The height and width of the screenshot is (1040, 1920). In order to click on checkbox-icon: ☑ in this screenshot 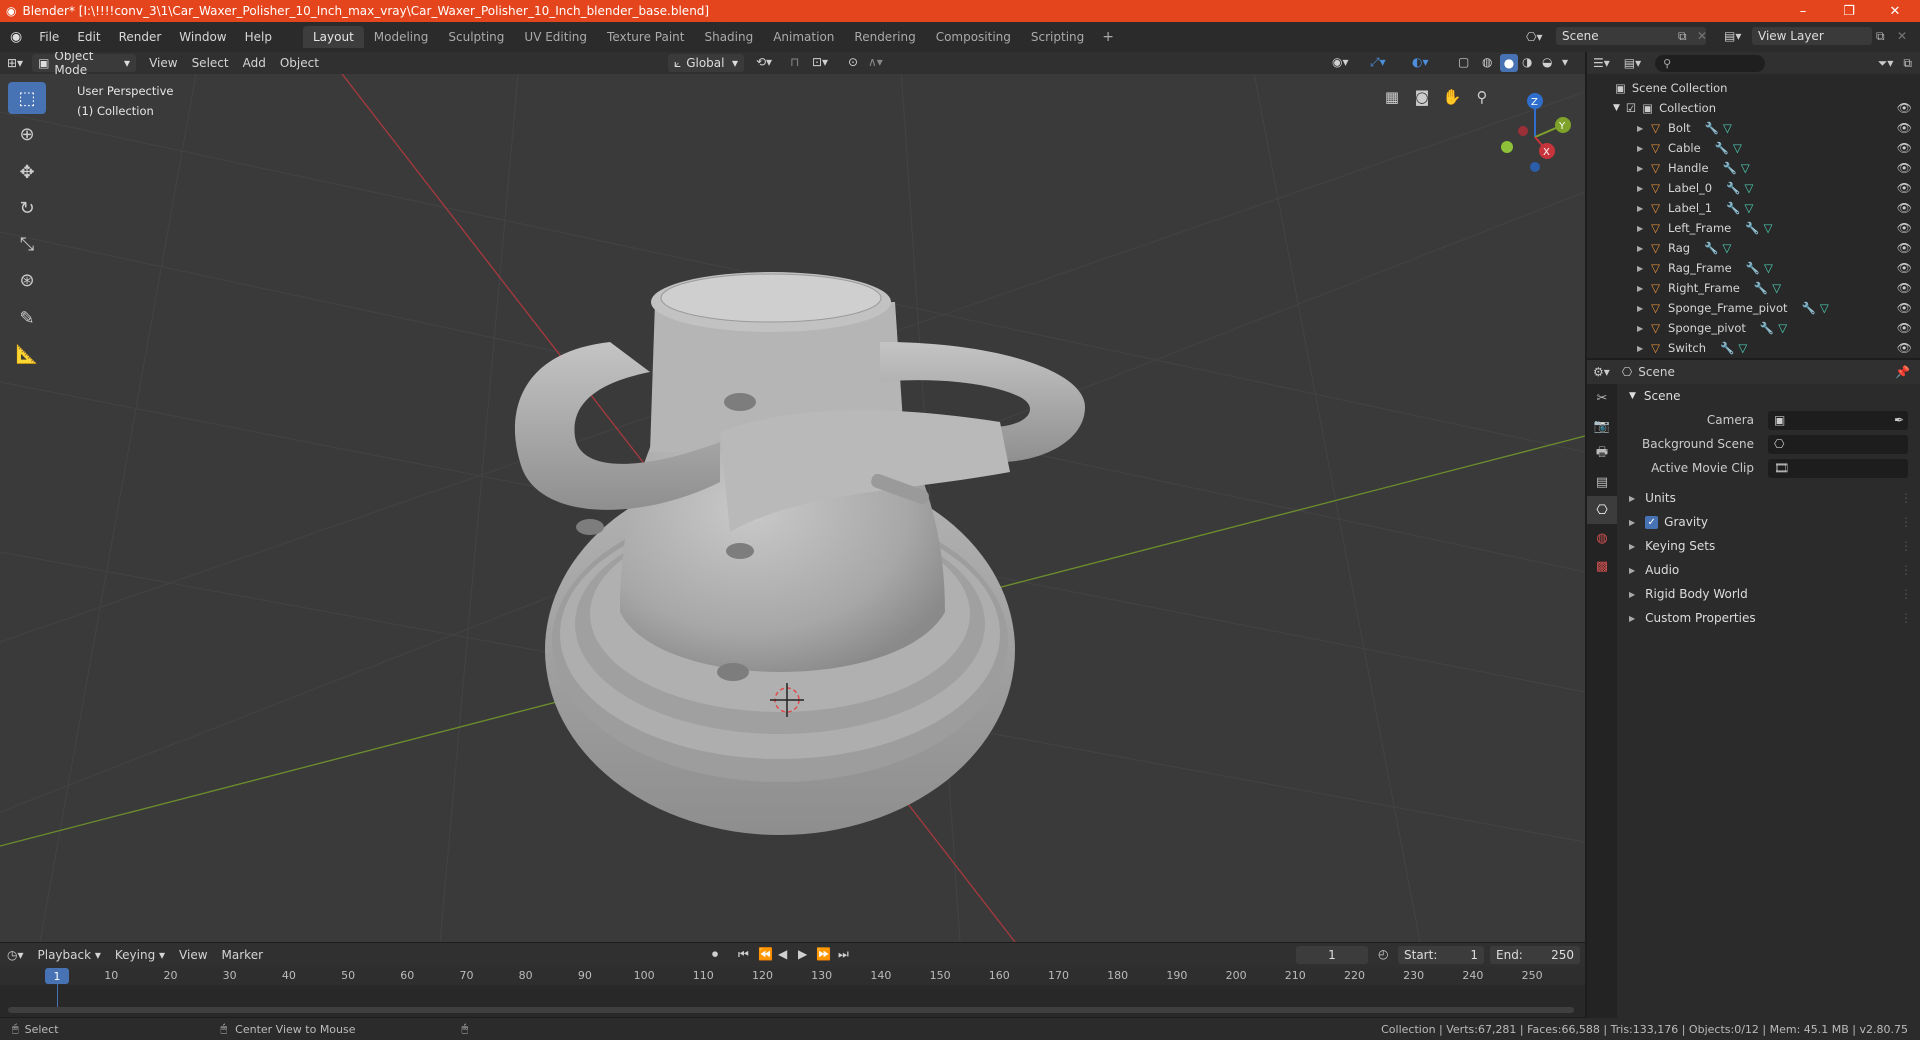, I will do `click(1631, 108)`.